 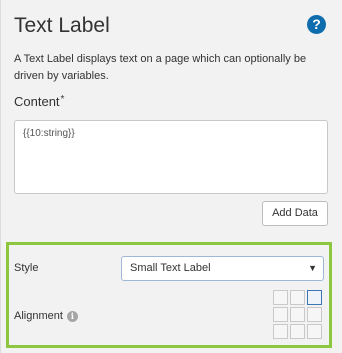 What do you see at coordinates (72, 316) in the screenshot?
I see `info-icon: i` at bounding box center [72, 316].